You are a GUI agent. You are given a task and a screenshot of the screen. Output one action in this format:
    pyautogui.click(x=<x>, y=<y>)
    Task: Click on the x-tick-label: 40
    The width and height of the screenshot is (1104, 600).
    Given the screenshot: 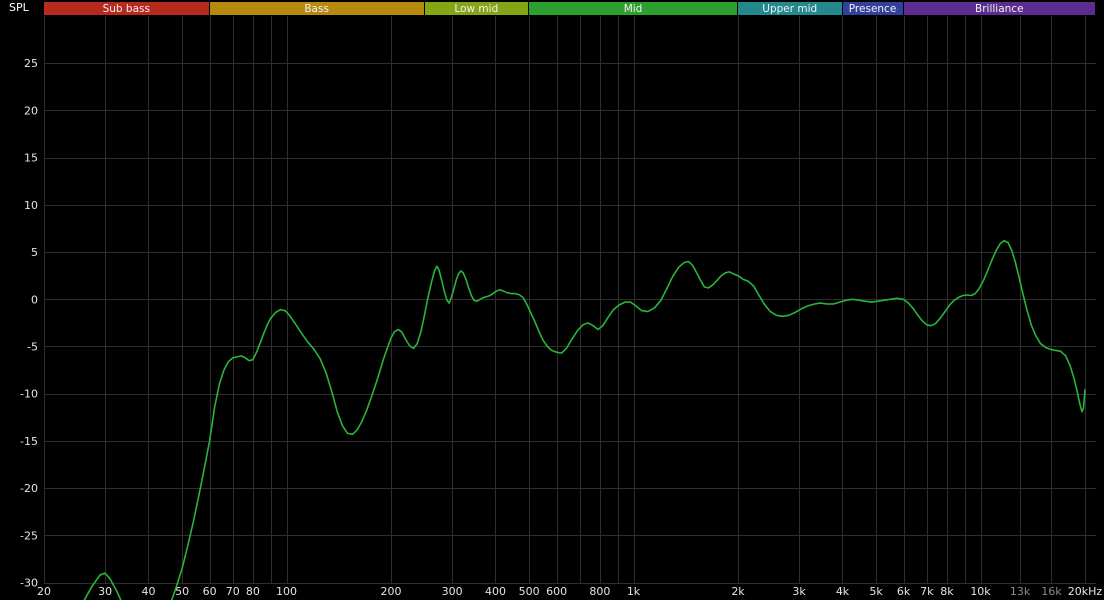 What is the action you would take?
    pyautogui.click(x=149, y=591)
    